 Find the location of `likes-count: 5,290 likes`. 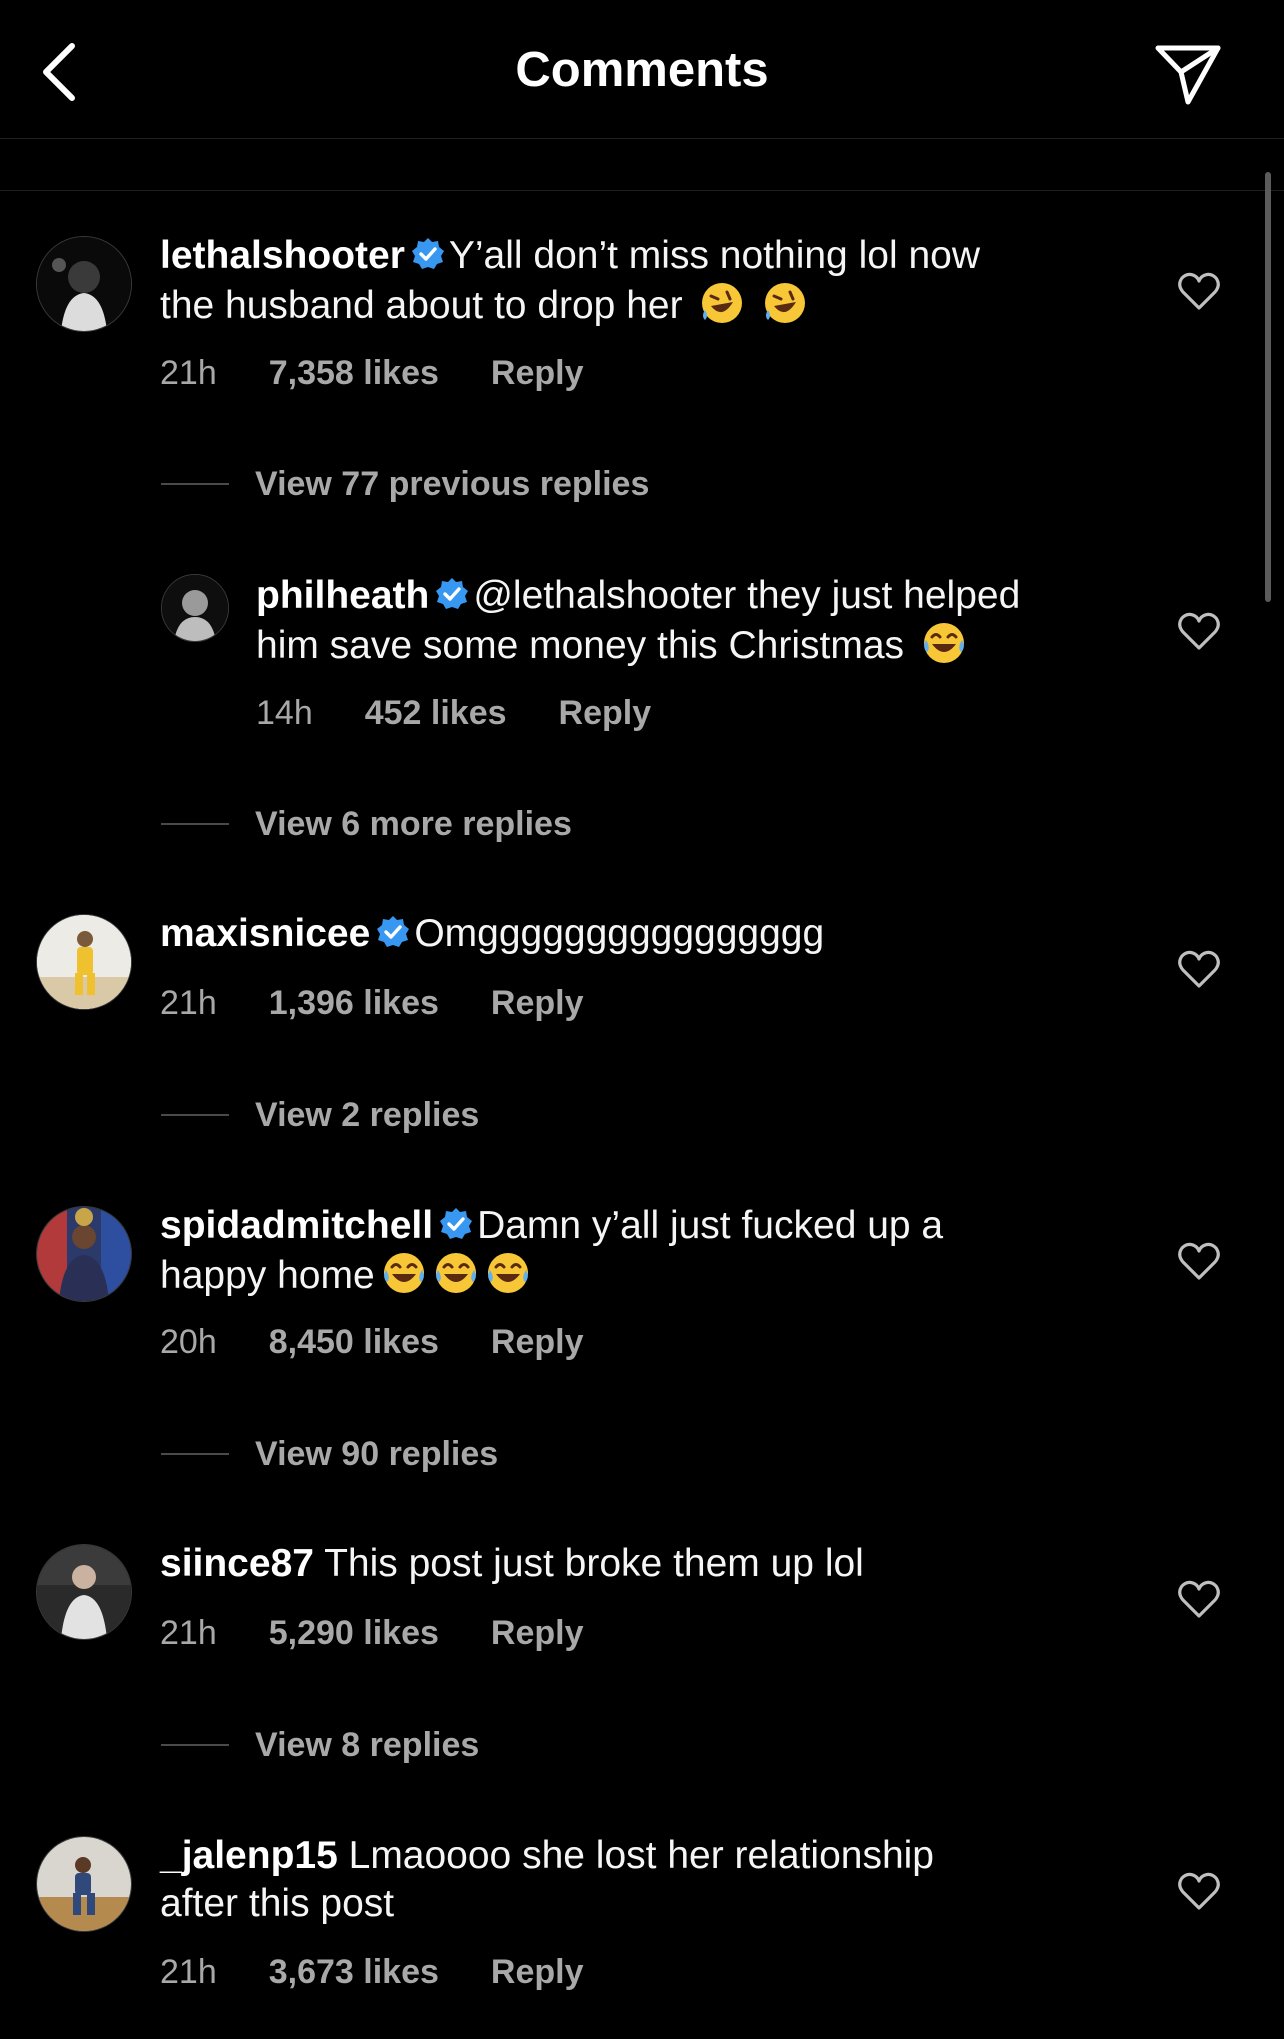

likes-count: 5,290 likes is located at coordinates (354, 1633).